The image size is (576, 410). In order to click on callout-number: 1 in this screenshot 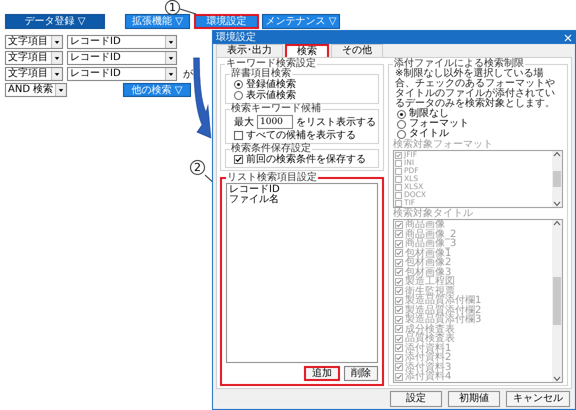, I will do `click(172, 7)`.